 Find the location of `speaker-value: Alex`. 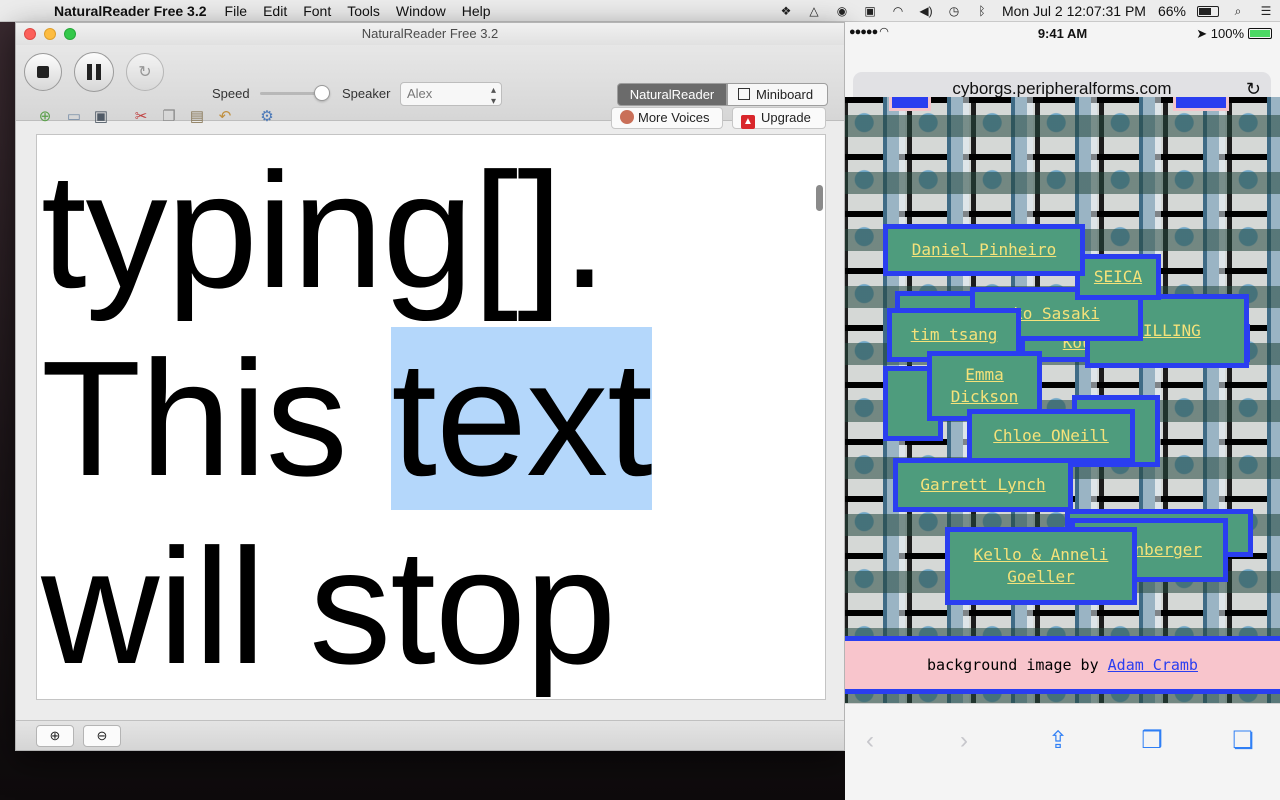

speaker-value: Alex is located at coordinates (420, 93).